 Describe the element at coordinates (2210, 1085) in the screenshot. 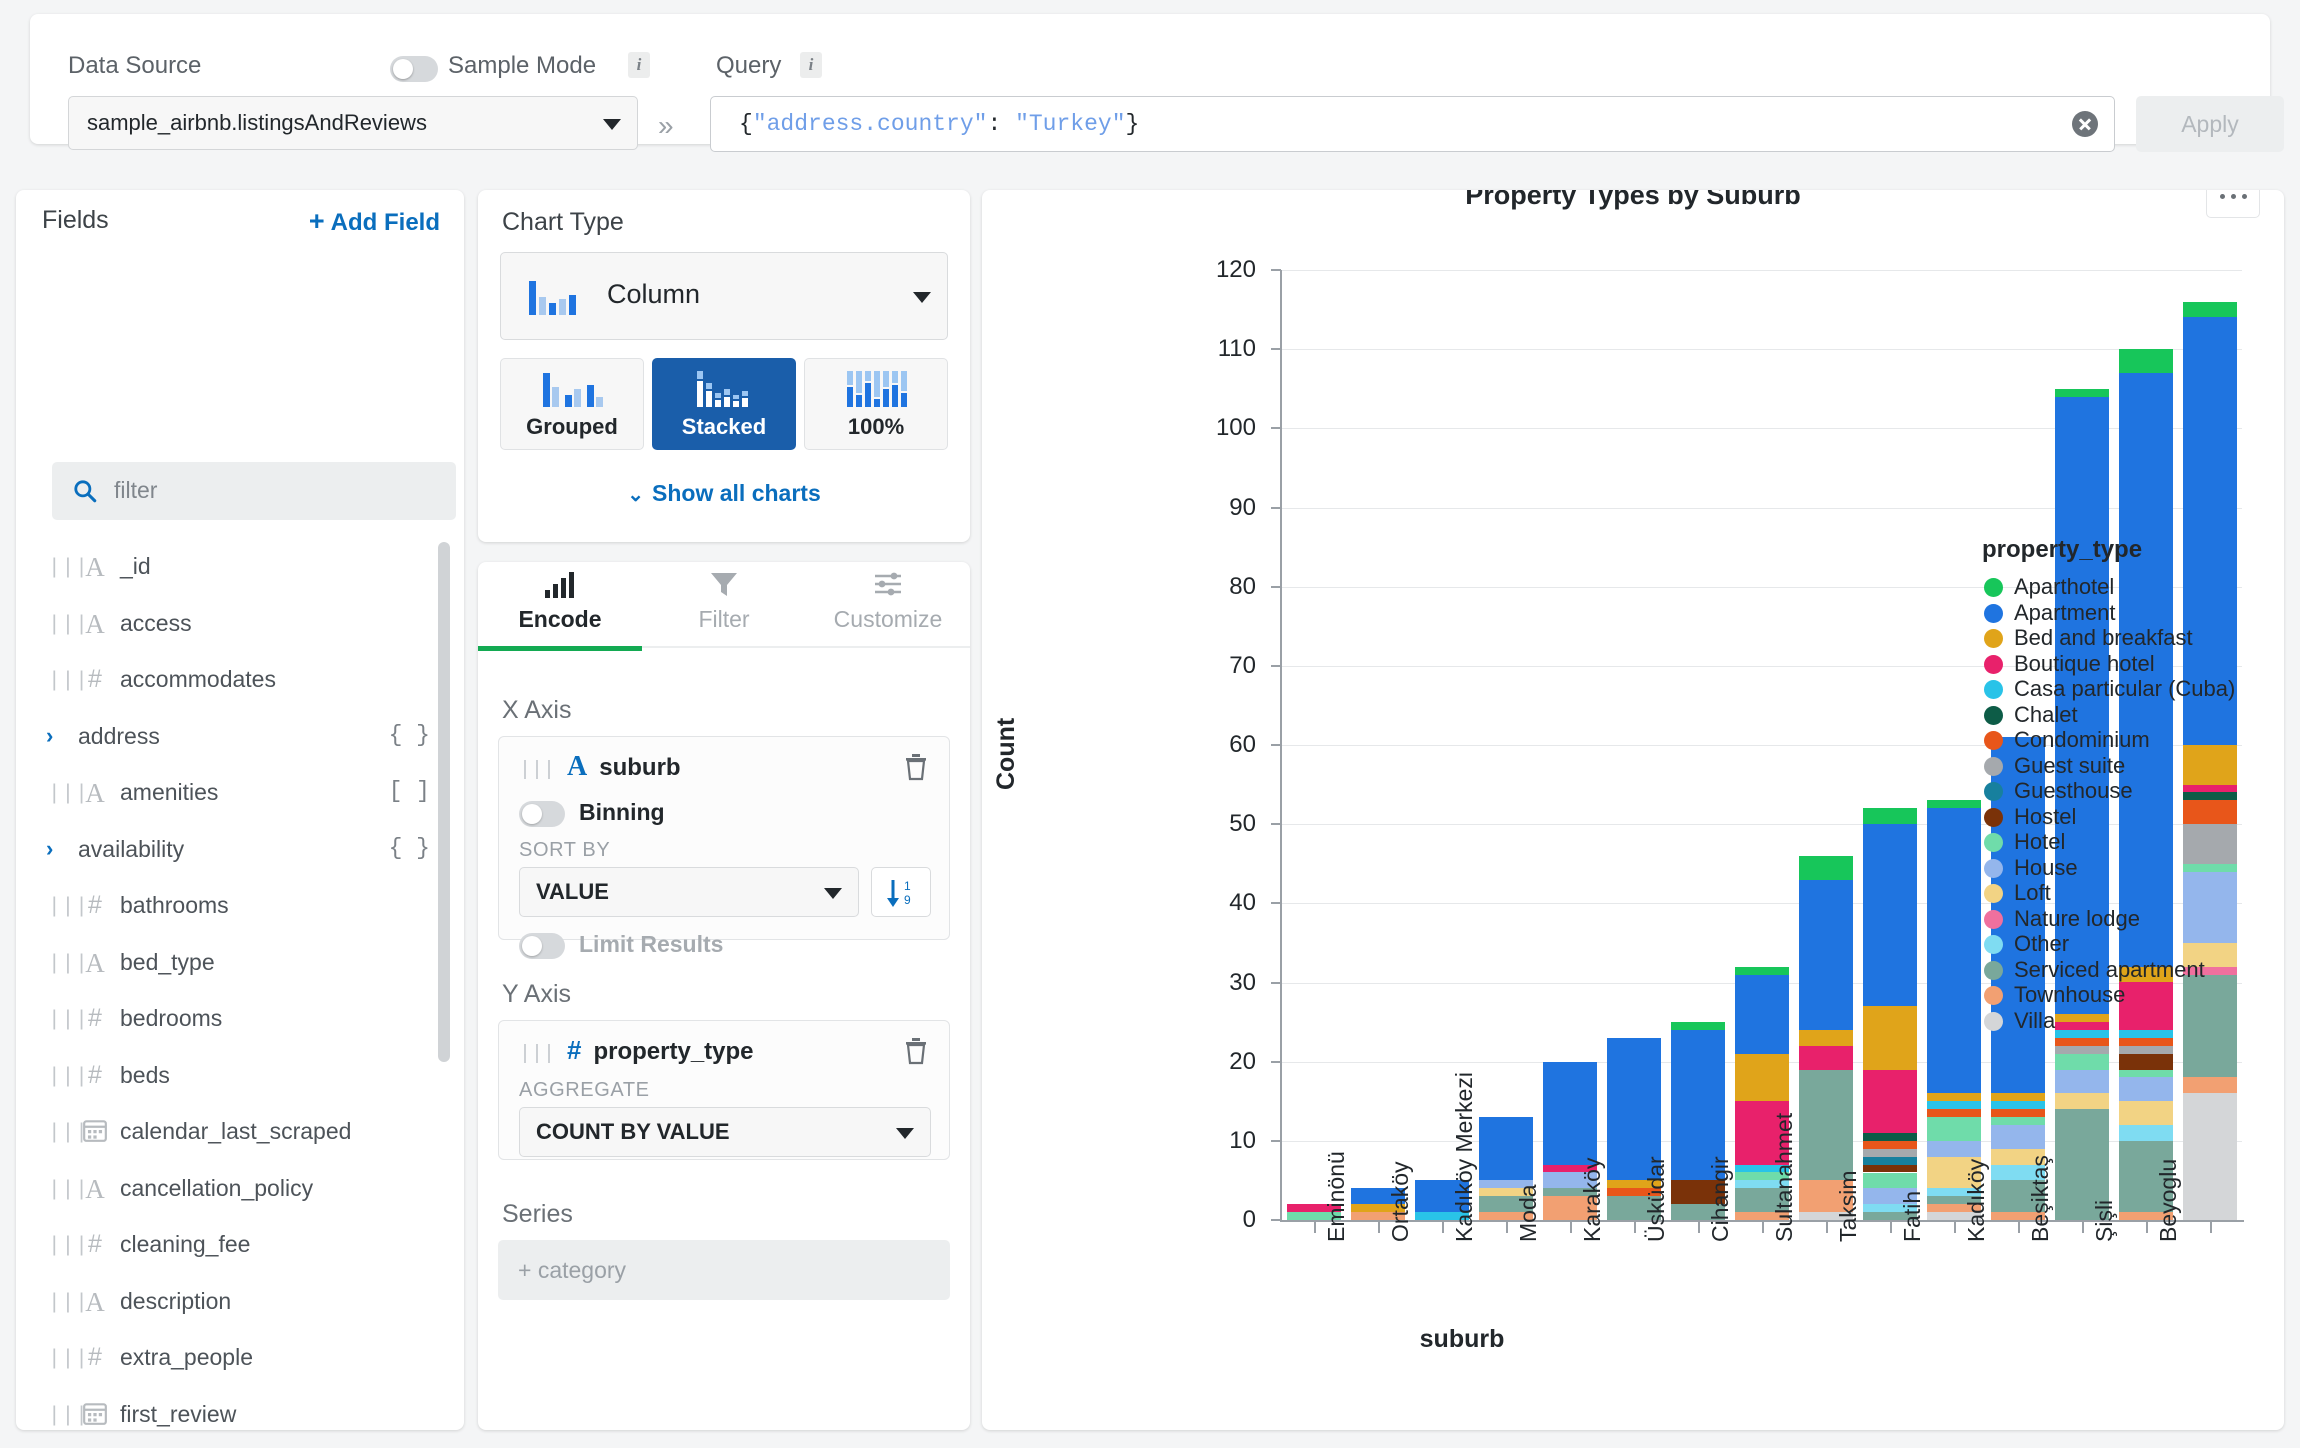

I see `bar-segment-townhouse` at that location.